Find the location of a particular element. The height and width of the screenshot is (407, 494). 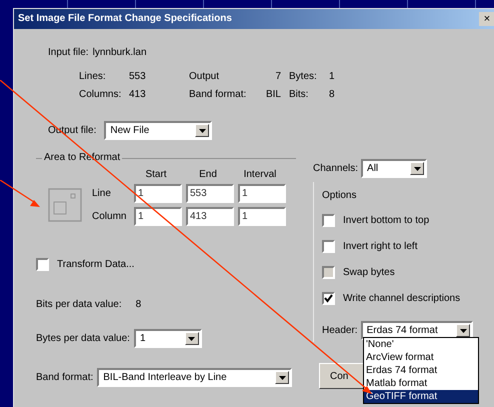

column-header: End is located at coordinates (208, 175).